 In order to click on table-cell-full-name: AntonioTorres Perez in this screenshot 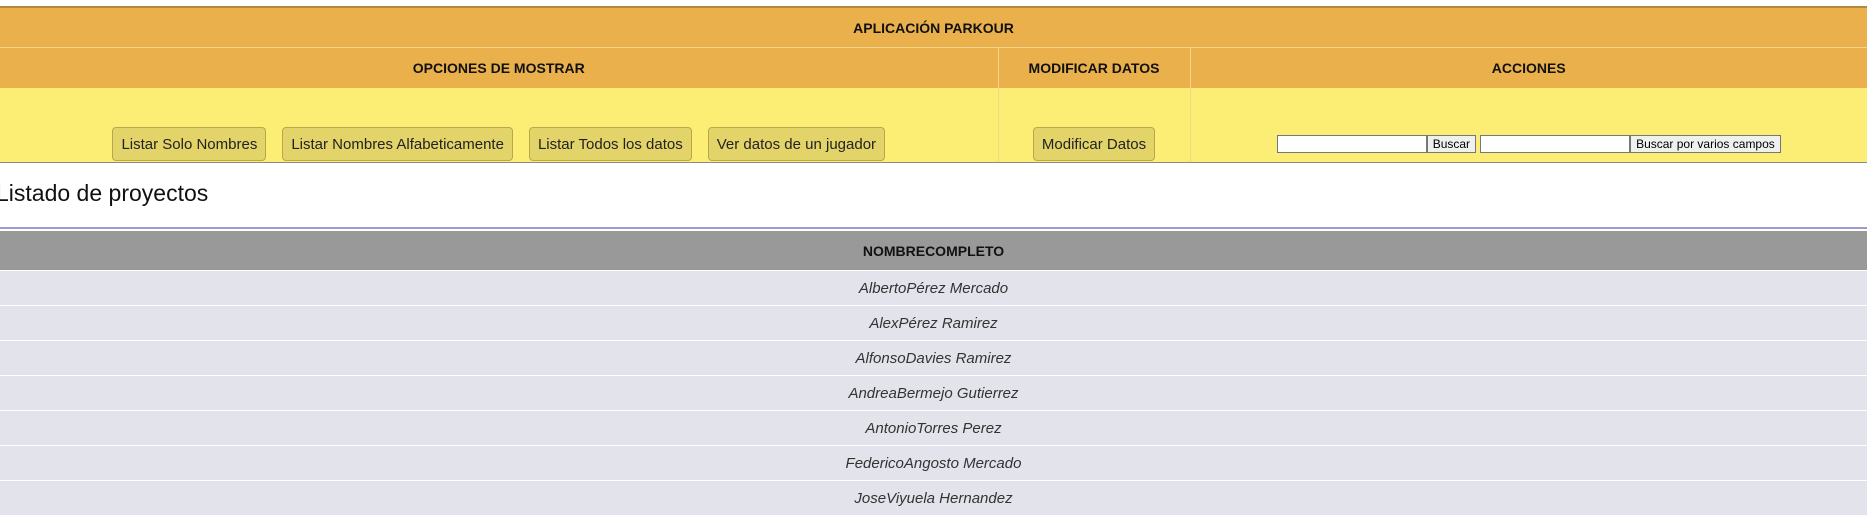, I will do `click(933, 428)`.